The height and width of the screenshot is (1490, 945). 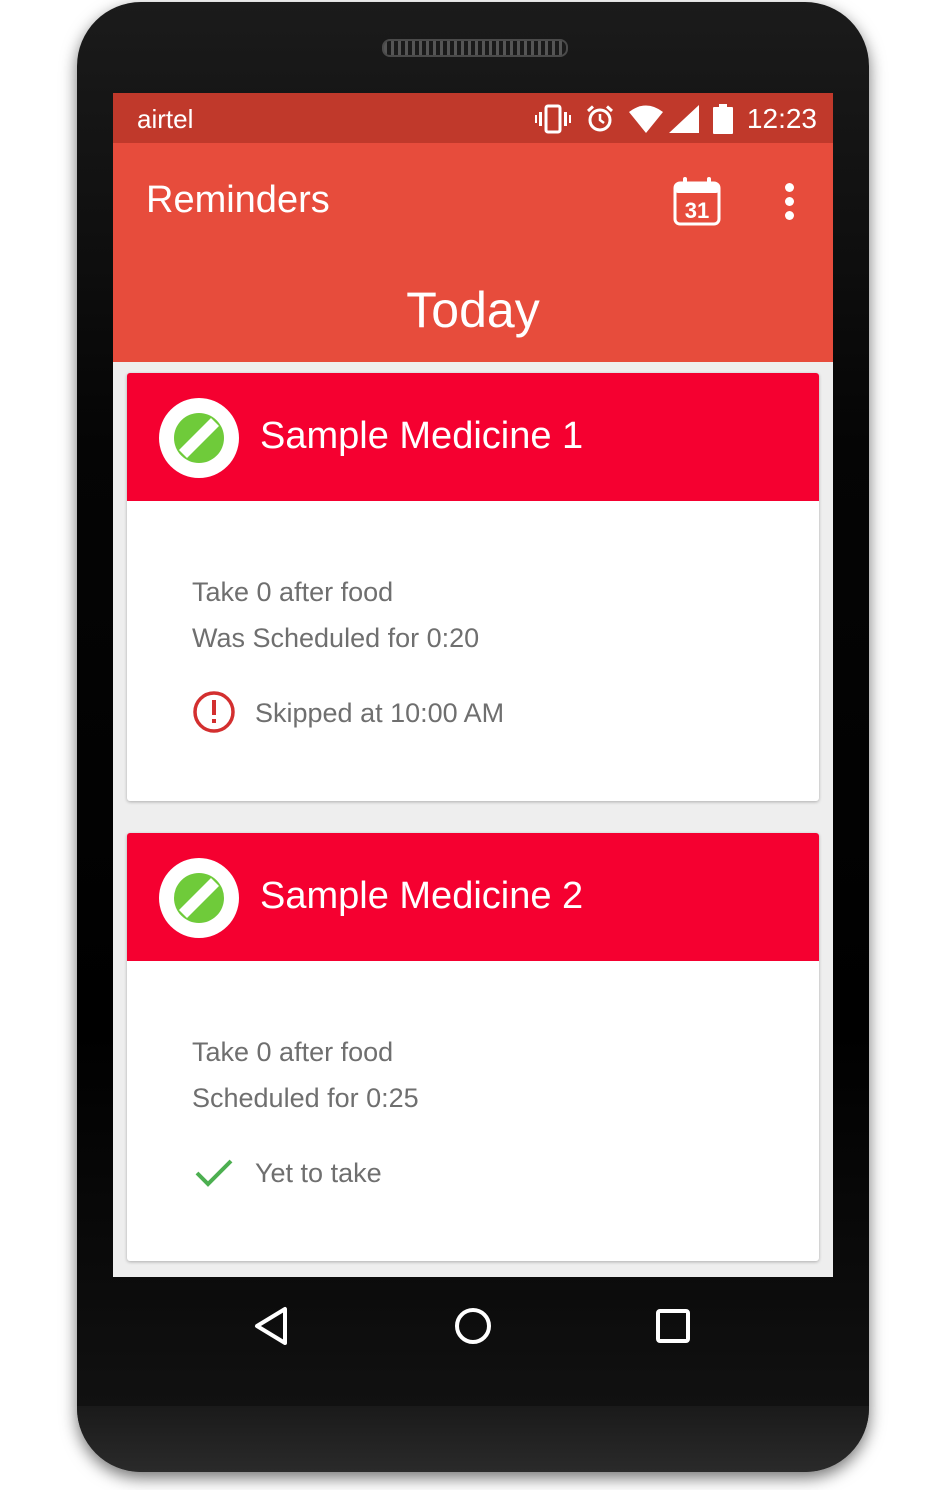 What do you see at coordinates (475, 48) in the screenshot?
I see `speaker-grille` at bounding box center [475, 48].